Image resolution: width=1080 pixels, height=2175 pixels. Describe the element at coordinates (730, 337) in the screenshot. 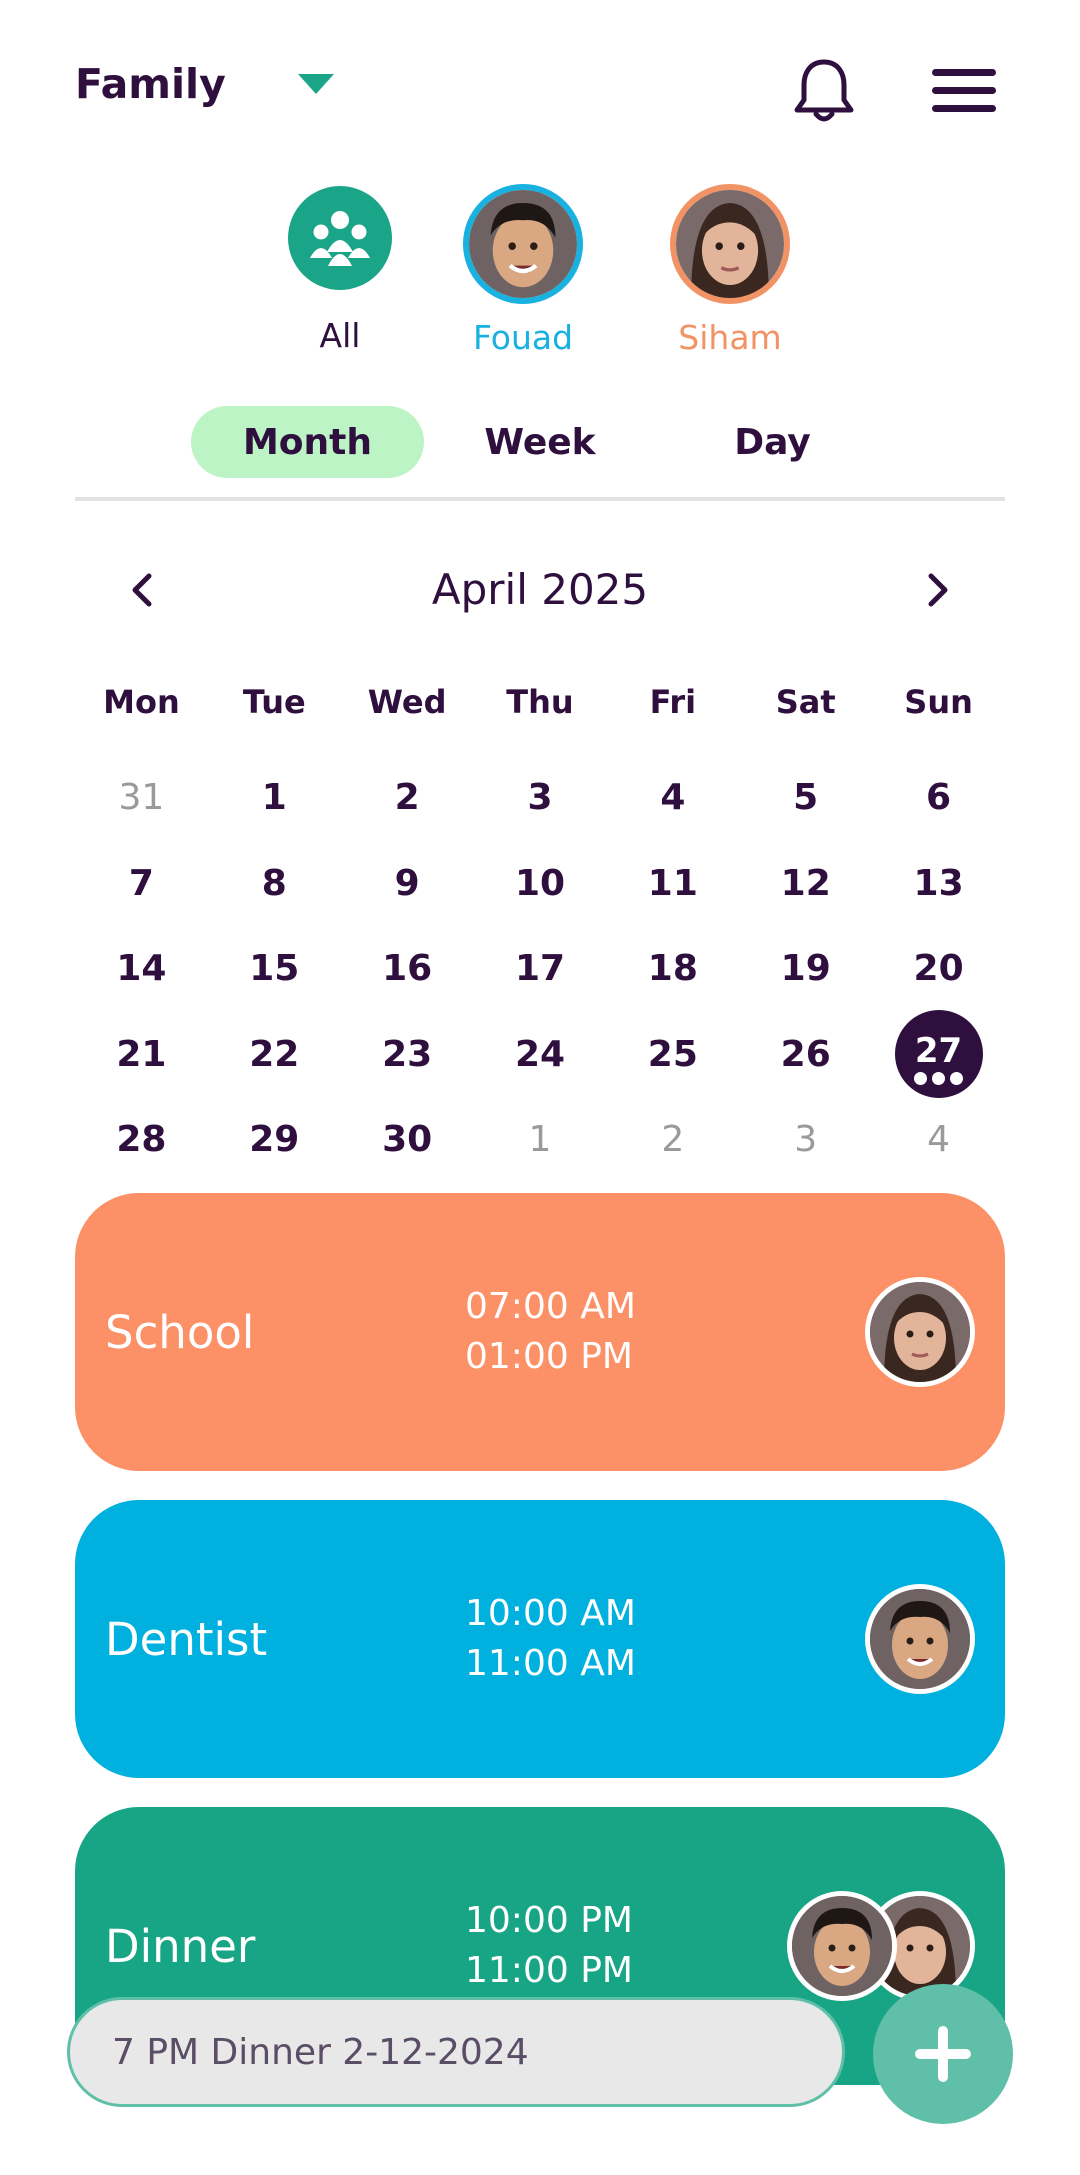

I see `member-name-siham: Siham` at that location.